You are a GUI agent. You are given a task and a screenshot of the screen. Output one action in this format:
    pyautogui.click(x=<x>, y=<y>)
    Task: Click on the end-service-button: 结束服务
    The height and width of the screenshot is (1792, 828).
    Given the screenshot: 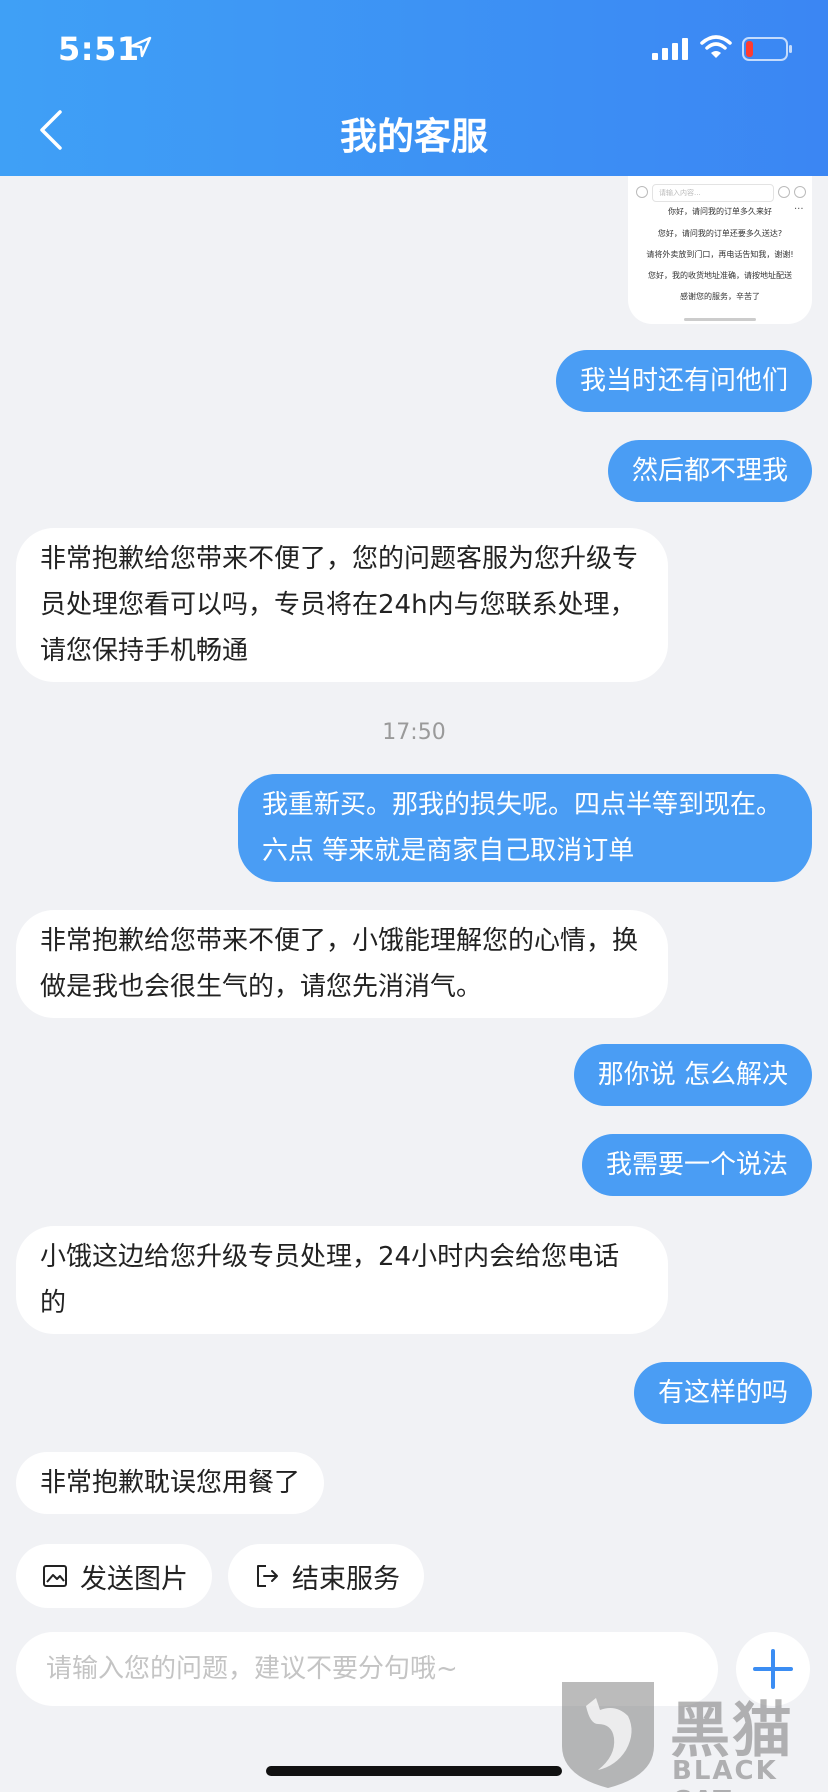 What is the action you would take?
    pyautogui.click(x=326, y=1576)
    